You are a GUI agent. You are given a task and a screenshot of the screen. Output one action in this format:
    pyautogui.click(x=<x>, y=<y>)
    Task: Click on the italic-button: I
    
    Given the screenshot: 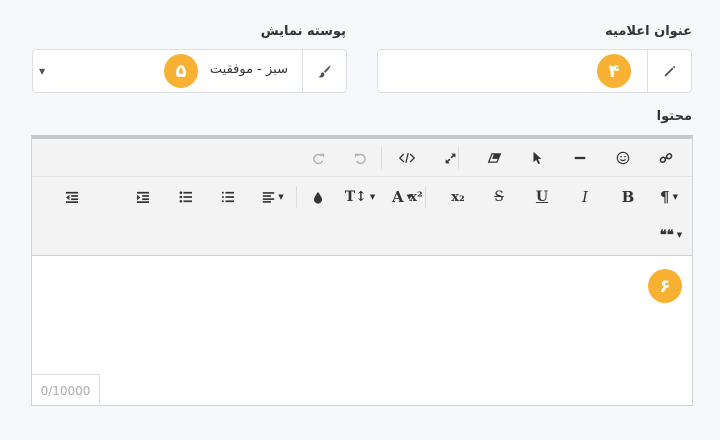 What is the action you would take?
    pyautogui.click(x=585, y=197)
    